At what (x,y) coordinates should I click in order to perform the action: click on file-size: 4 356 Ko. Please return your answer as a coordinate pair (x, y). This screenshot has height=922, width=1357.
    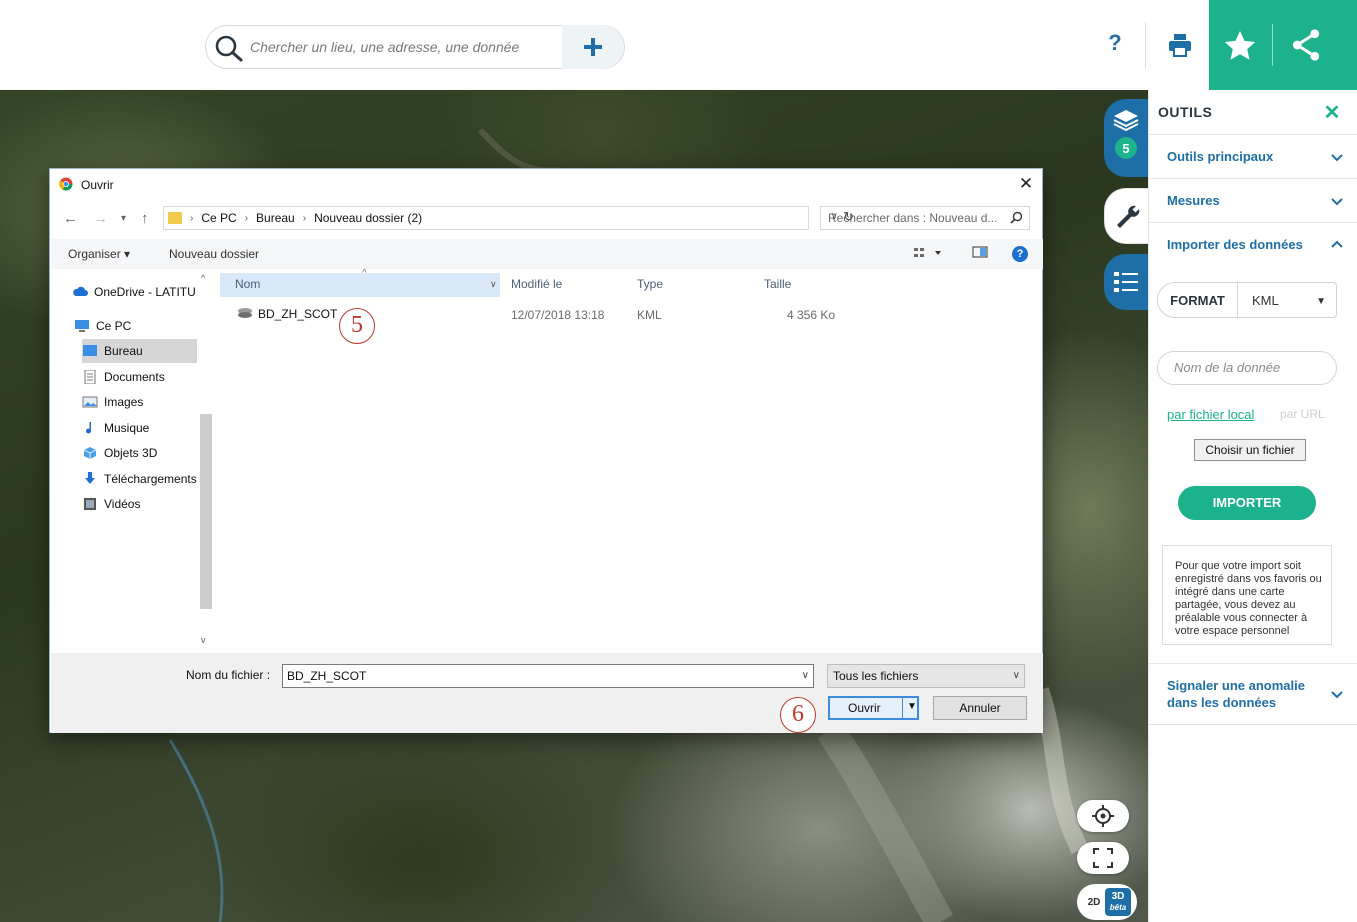
    Looking at the image, I should click on (811, 315).